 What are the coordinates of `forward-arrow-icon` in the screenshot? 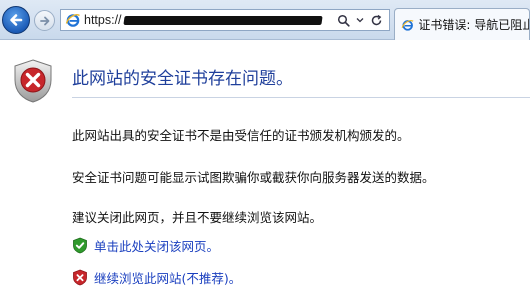 It's located at (44, 20).